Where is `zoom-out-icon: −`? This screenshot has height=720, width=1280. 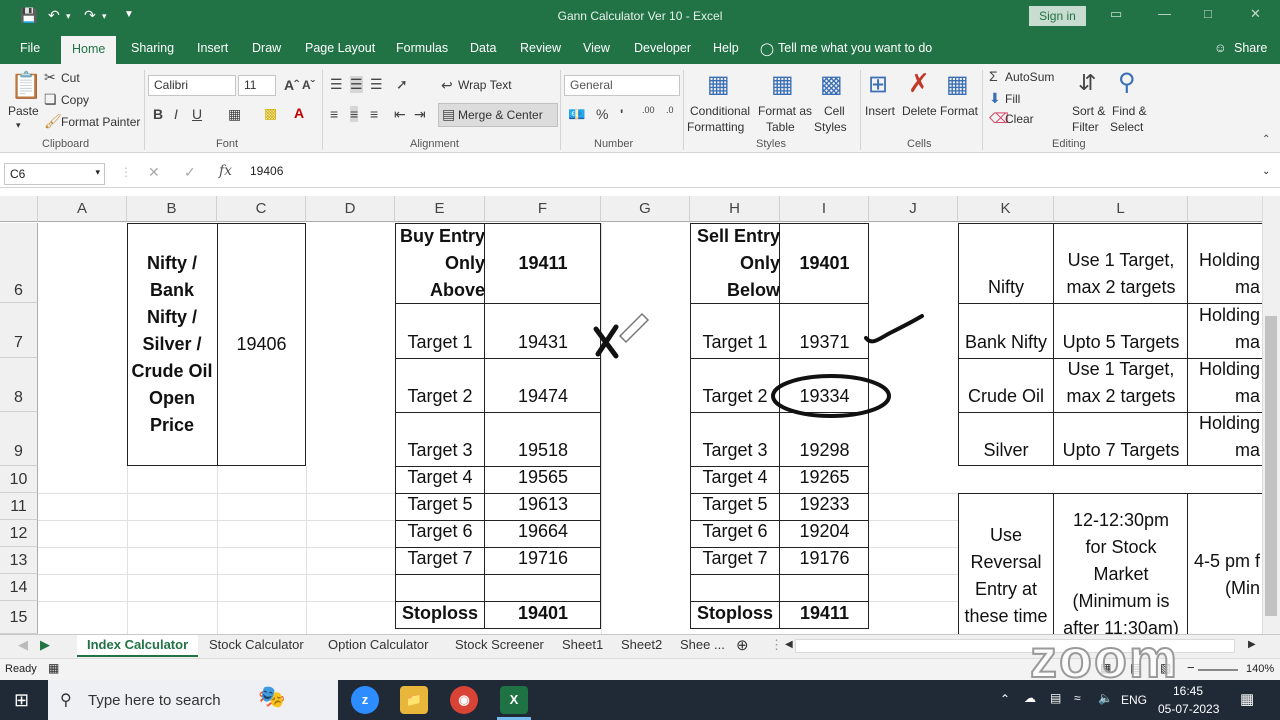 zoom-out-icon: − is located at coordinates (1191, 667).